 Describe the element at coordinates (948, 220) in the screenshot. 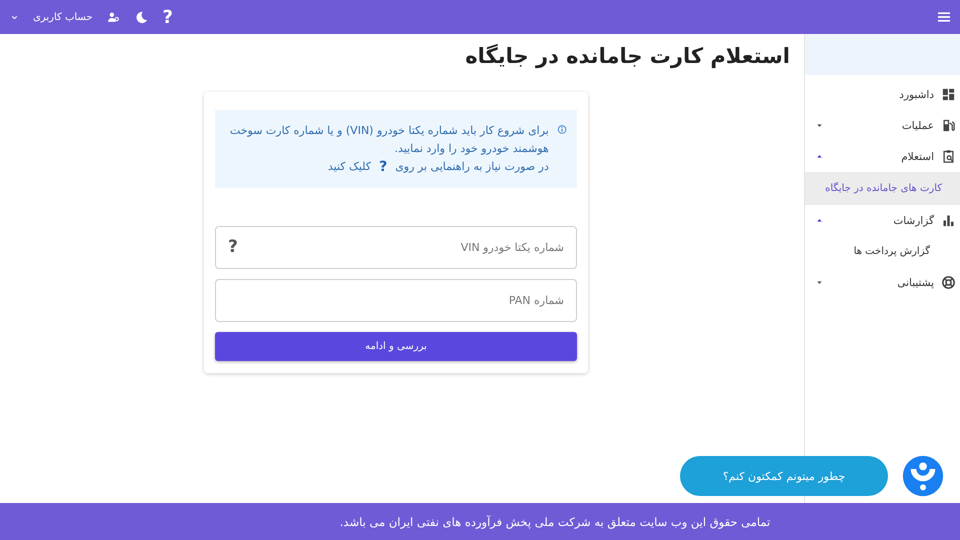

I see `bar-chart-icon` at that location.